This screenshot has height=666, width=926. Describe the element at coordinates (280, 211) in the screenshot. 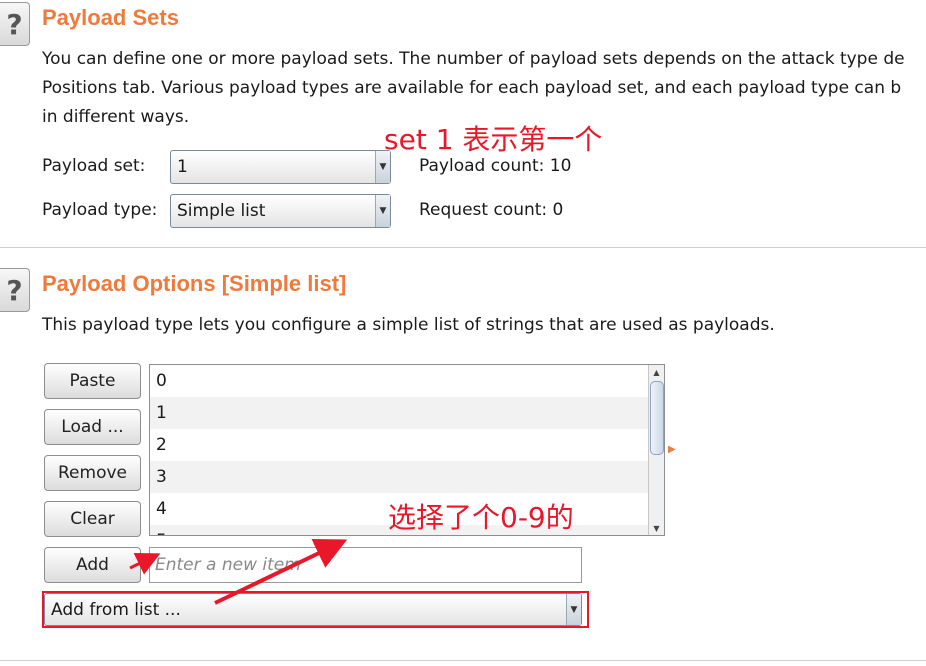

I see `payload-type-select: Simple list ▼` at that location.